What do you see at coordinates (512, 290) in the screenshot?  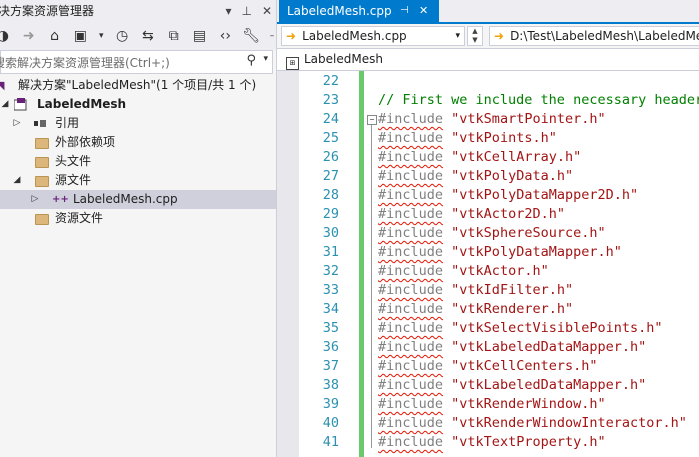 I see `string-literal: "vtkIdFilter.h"` at bounding box center [512, 290].